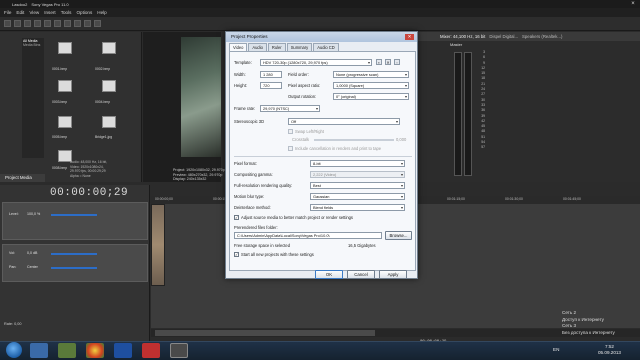  Describe the element at coordinates (39, 350) in the screenshot. I see `taskbar-explorer-icon` at that location.